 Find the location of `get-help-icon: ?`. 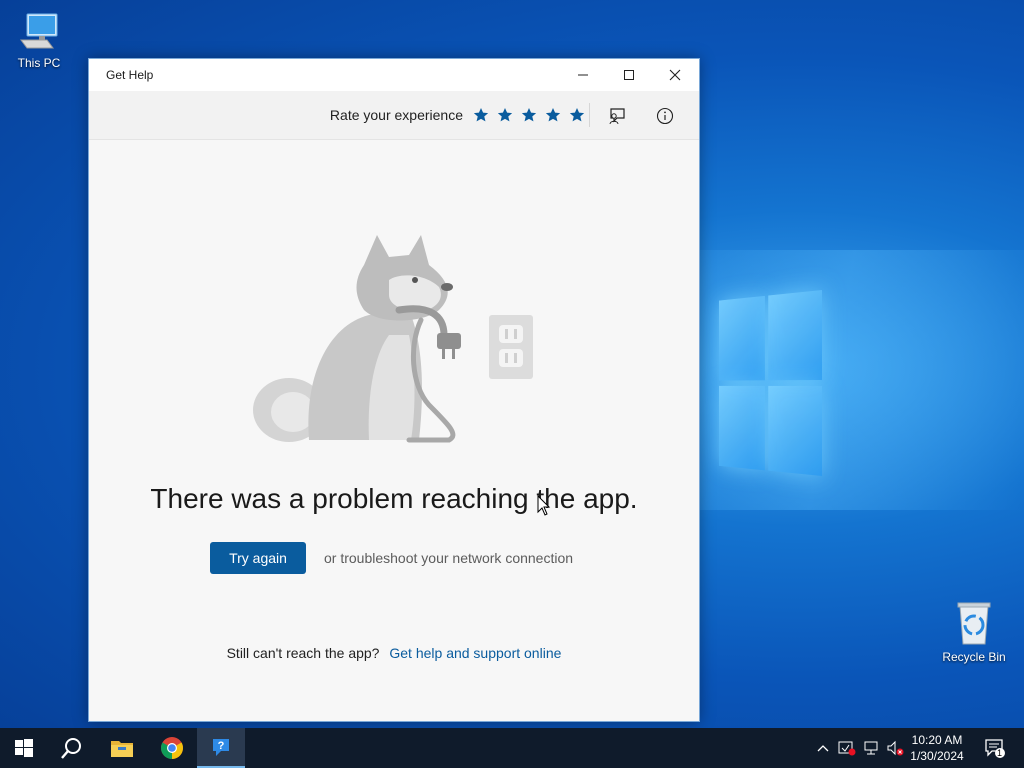

get-help-icon: ? is located at coordinates (221, 747).